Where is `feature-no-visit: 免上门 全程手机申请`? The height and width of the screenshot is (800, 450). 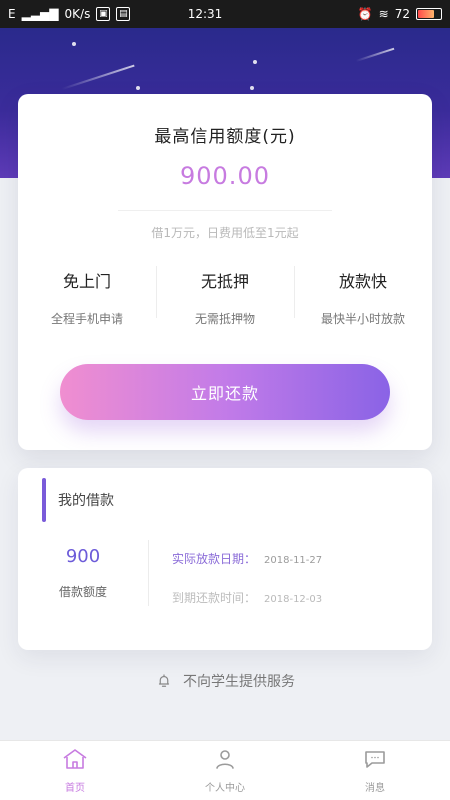
feature-no-visit: 免上门 全程手机申请 is located at coordinates (87, 295).